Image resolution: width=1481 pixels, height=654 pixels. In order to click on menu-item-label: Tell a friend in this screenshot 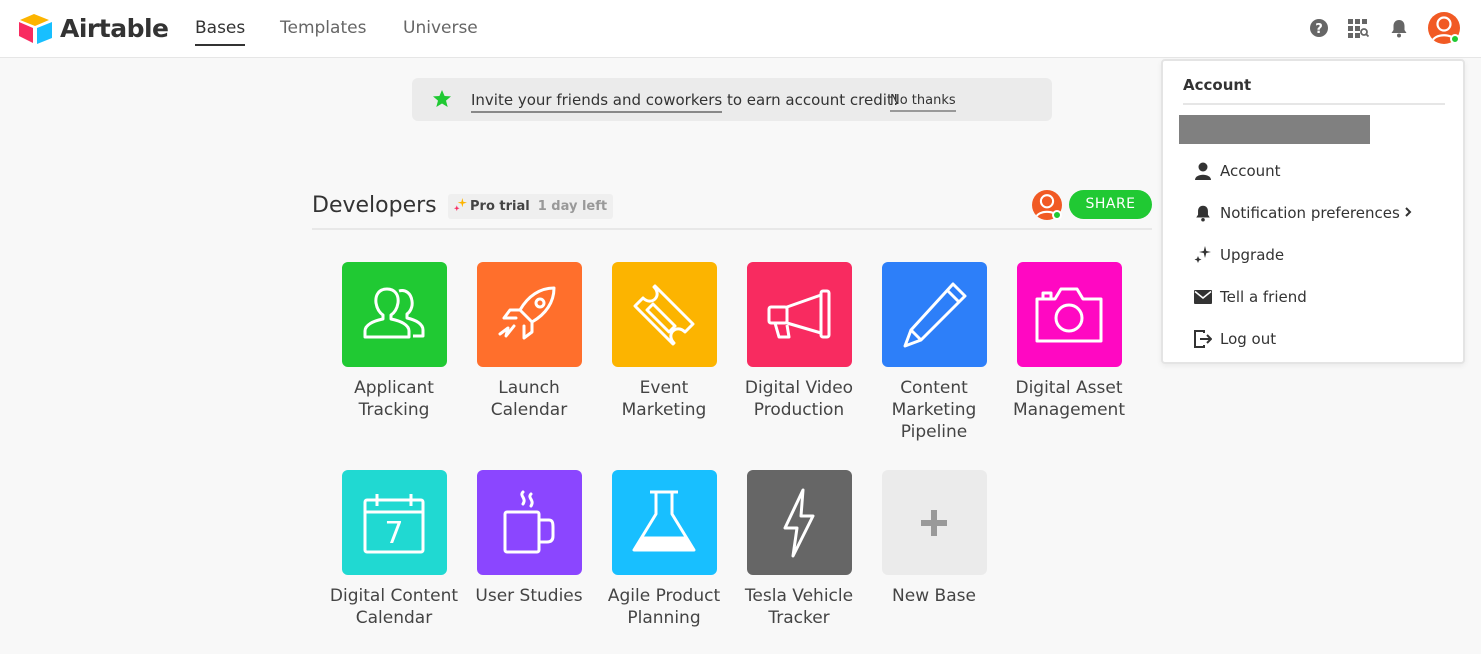, I will do `click(1263, 297)`.